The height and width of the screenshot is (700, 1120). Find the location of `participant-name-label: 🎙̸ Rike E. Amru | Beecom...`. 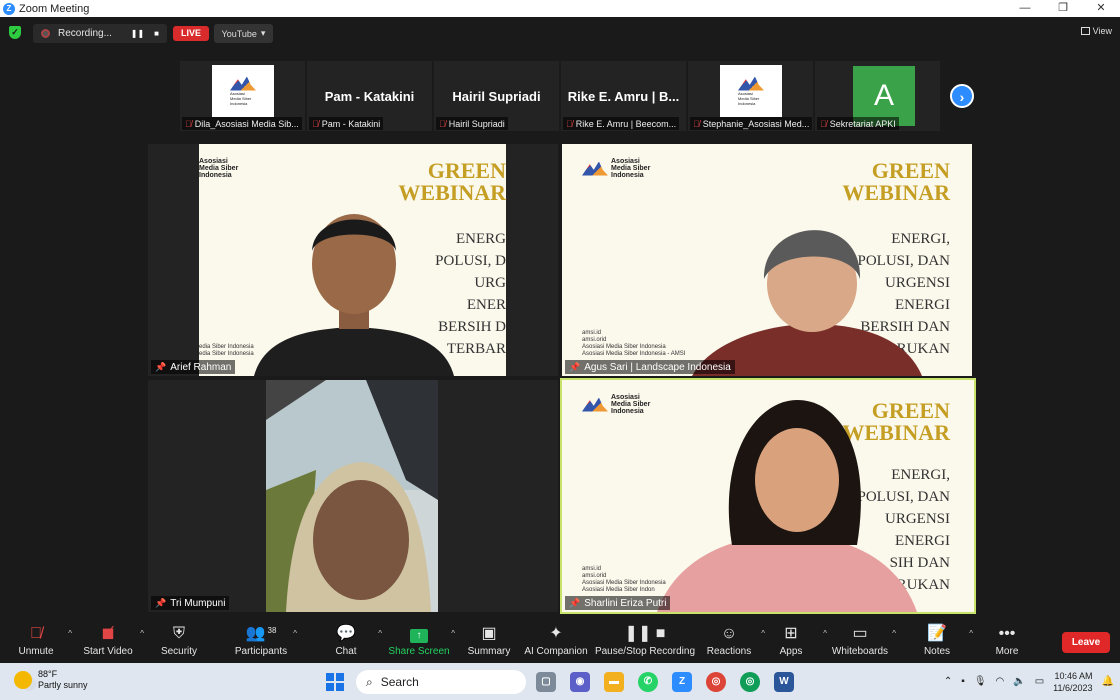

participant-name-label: 🎙̸ Rike E. Amru | Beecom... is located at coordinates (621, 123).